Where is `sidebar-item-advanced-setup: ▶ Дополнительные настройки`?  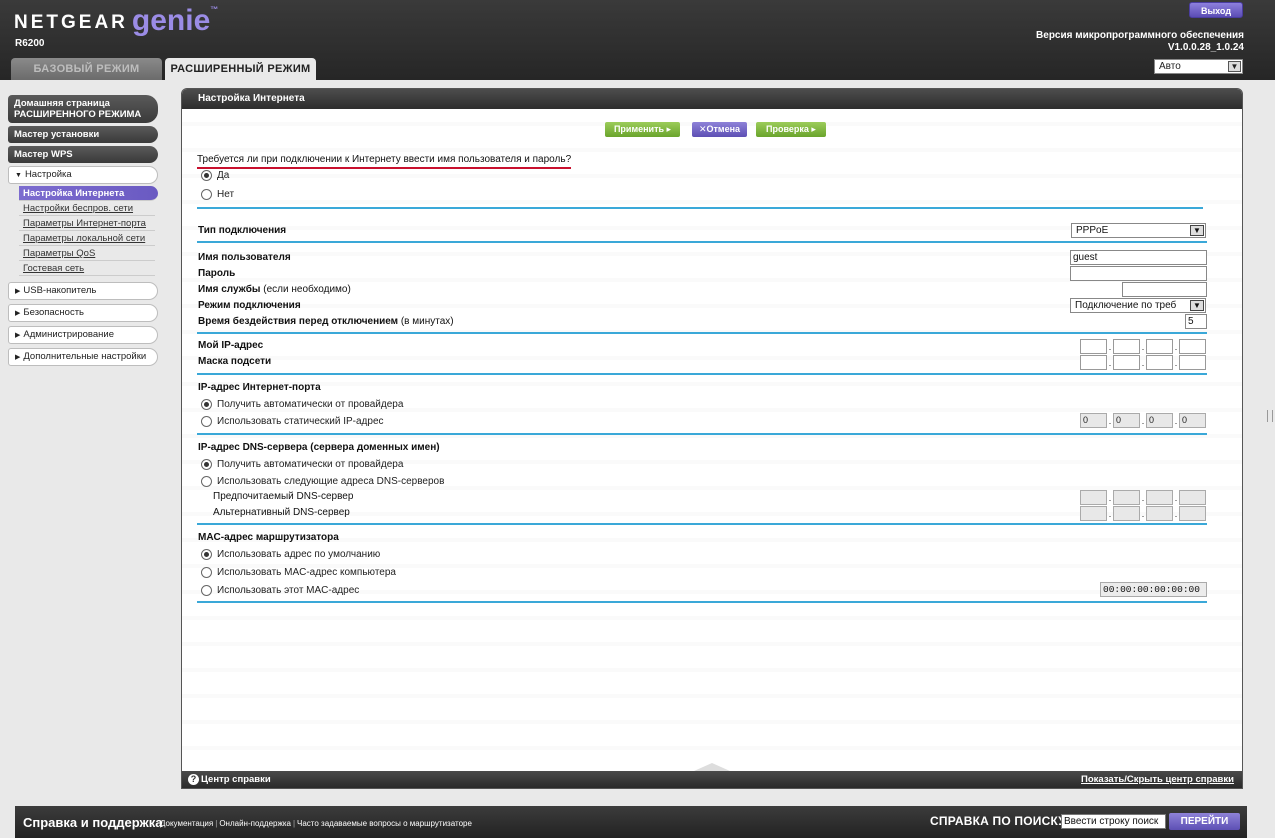 sidebar-item-advanced-setup: ▶ Дополнительные настройки is located at coordinates (83, 357).